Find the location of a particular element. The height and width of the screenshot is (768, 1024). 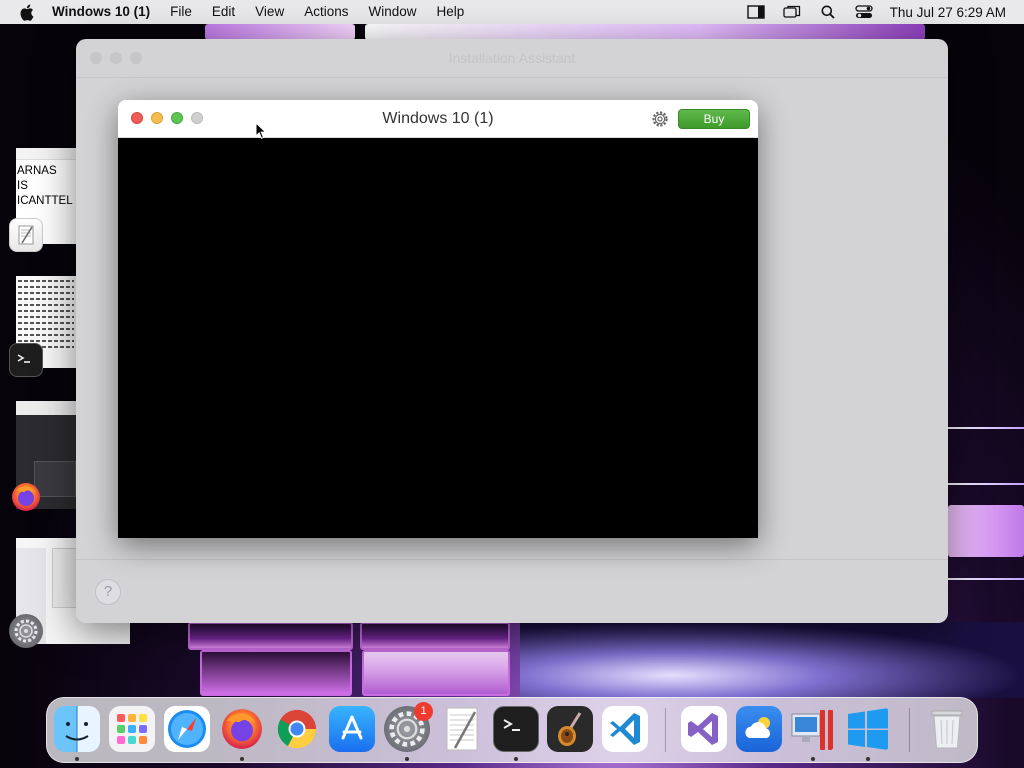

notification-badge: 1 is located at coordinates (423, 711).